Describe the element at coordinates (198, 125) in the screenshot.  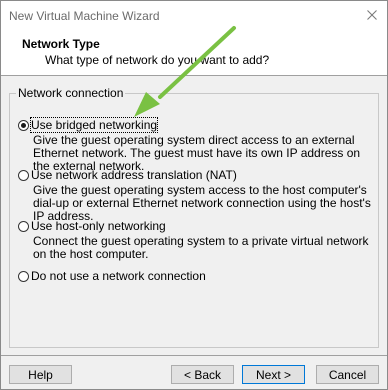
I see `radio-bridged: Use bridged networking` at that location.